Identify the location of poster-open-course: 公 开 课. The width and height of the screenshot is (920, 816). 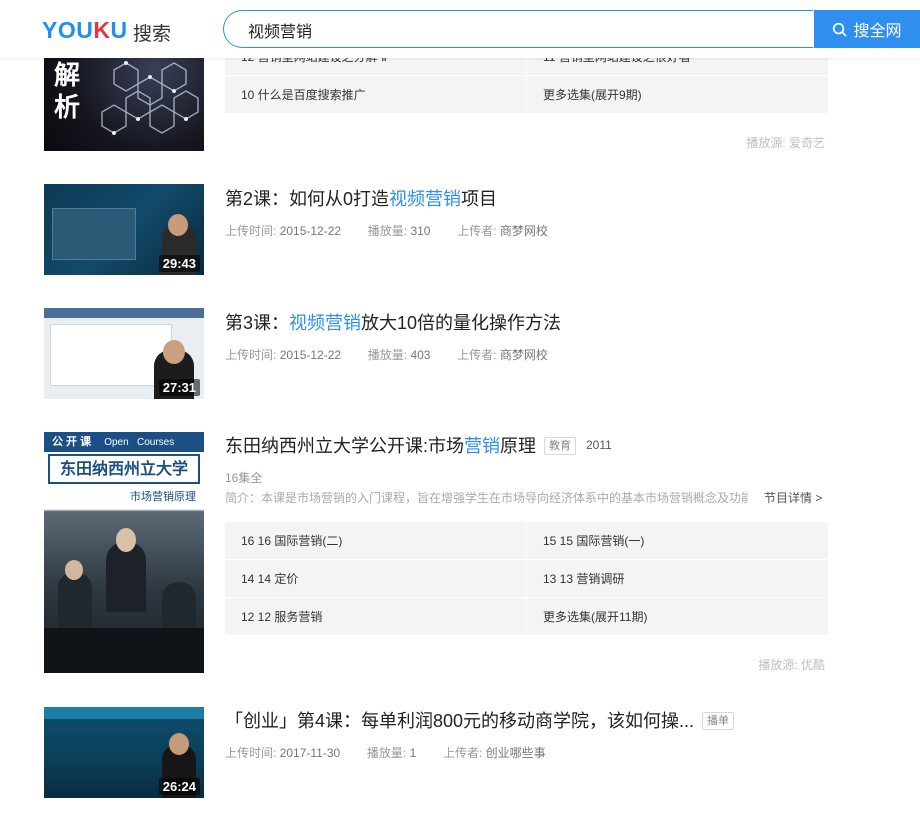
(72, 442).